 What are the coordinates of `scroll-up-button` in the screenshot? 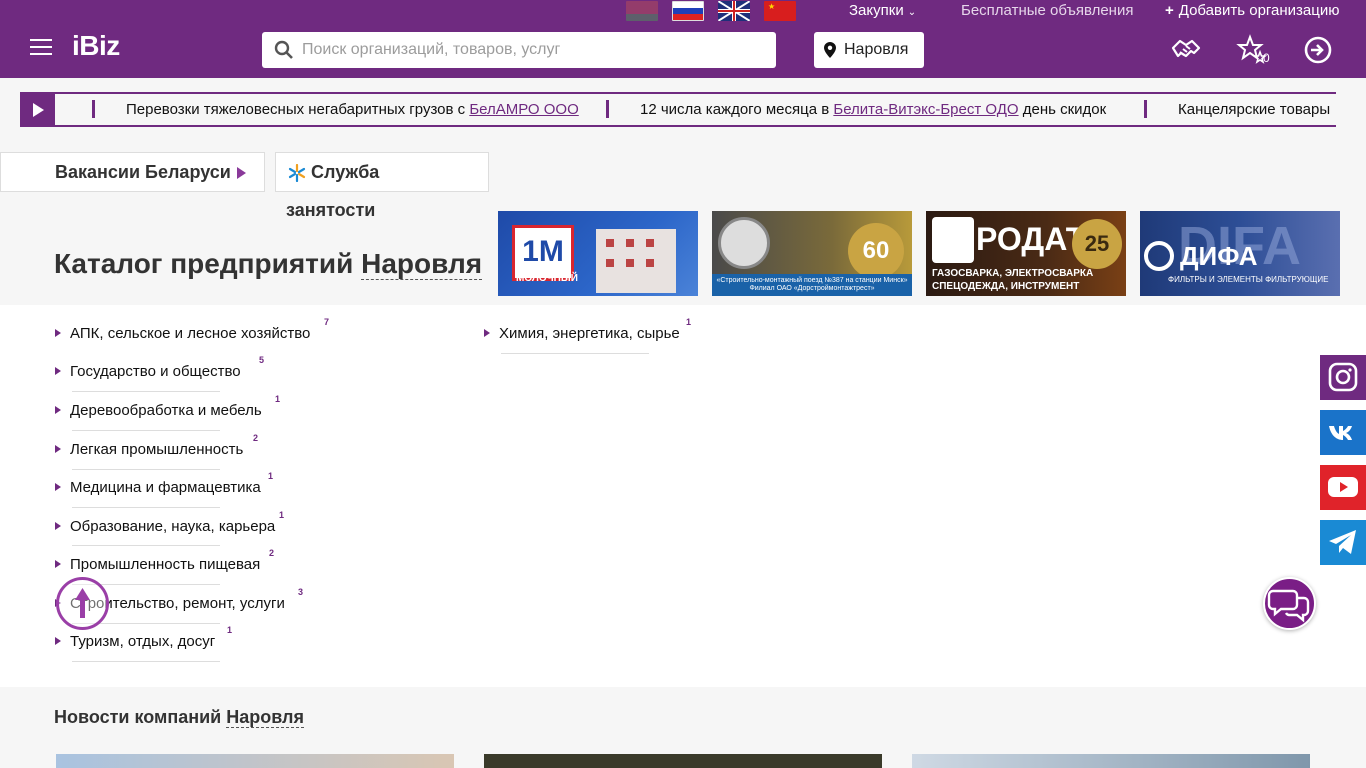 It's located at (82, 603).